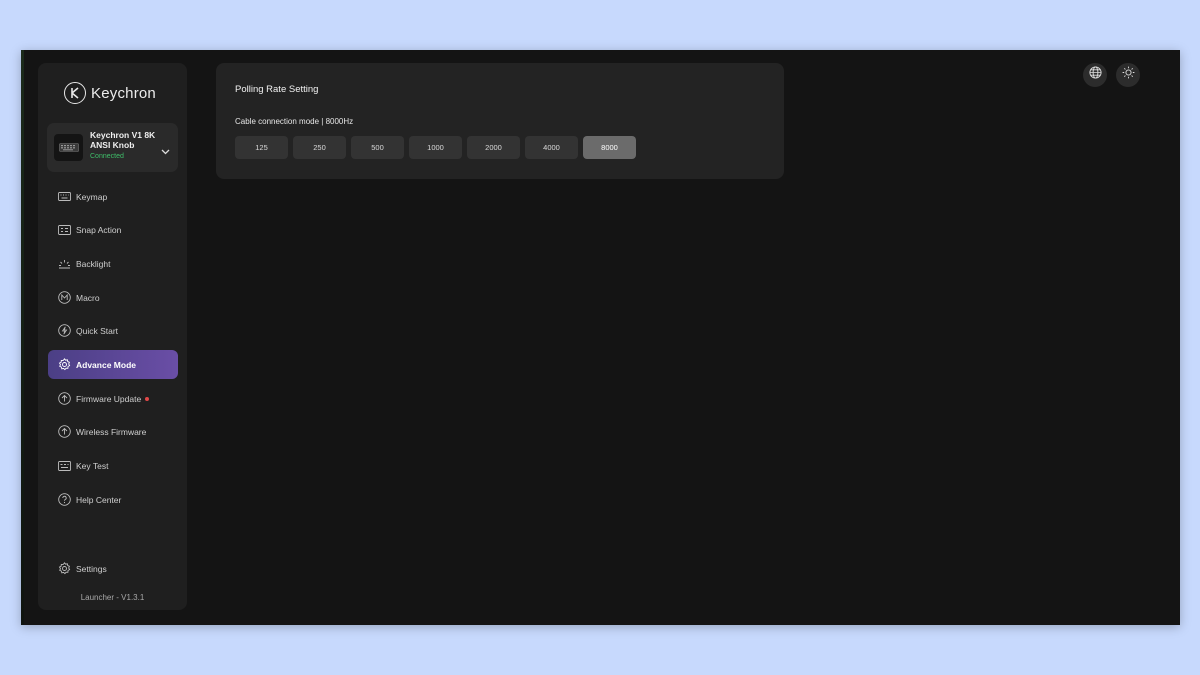 This screenshot has height=675, width=1200. Describe the element at coordinates (93, 263) in the screenshot. I see `sidebar-item-label: Backlight` at that location.